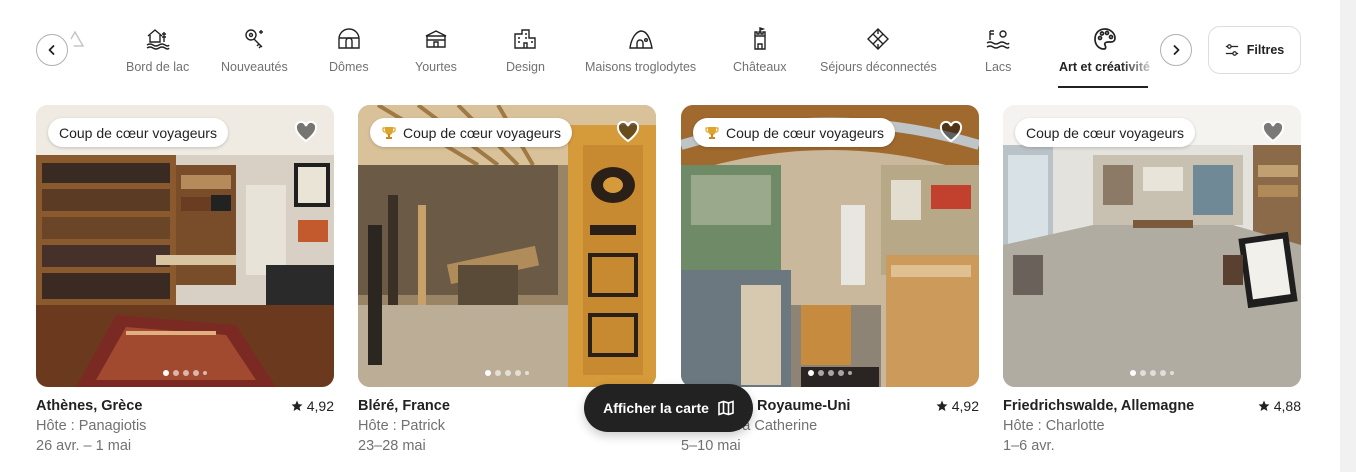  I want to click on category-sejours-deconnectes: Séjours déconnectés, so click(878, 50).